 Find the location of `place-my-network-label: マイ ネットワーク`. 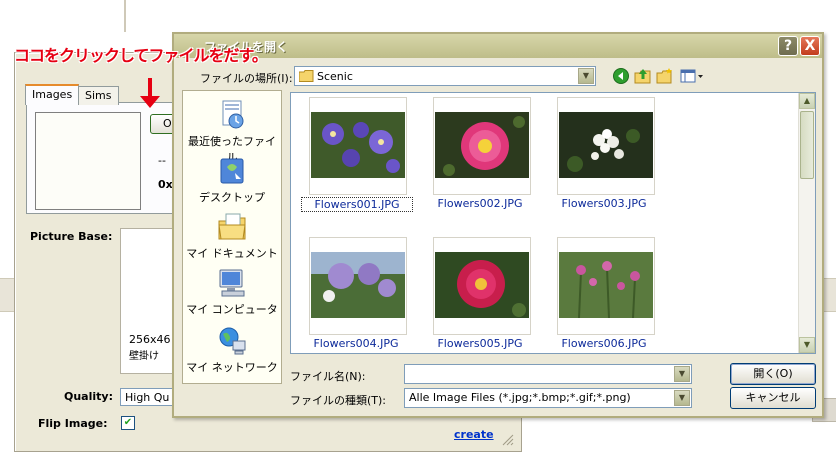

place-my-network-label: マイ ネットワーク is located at coordinates (232, 367).